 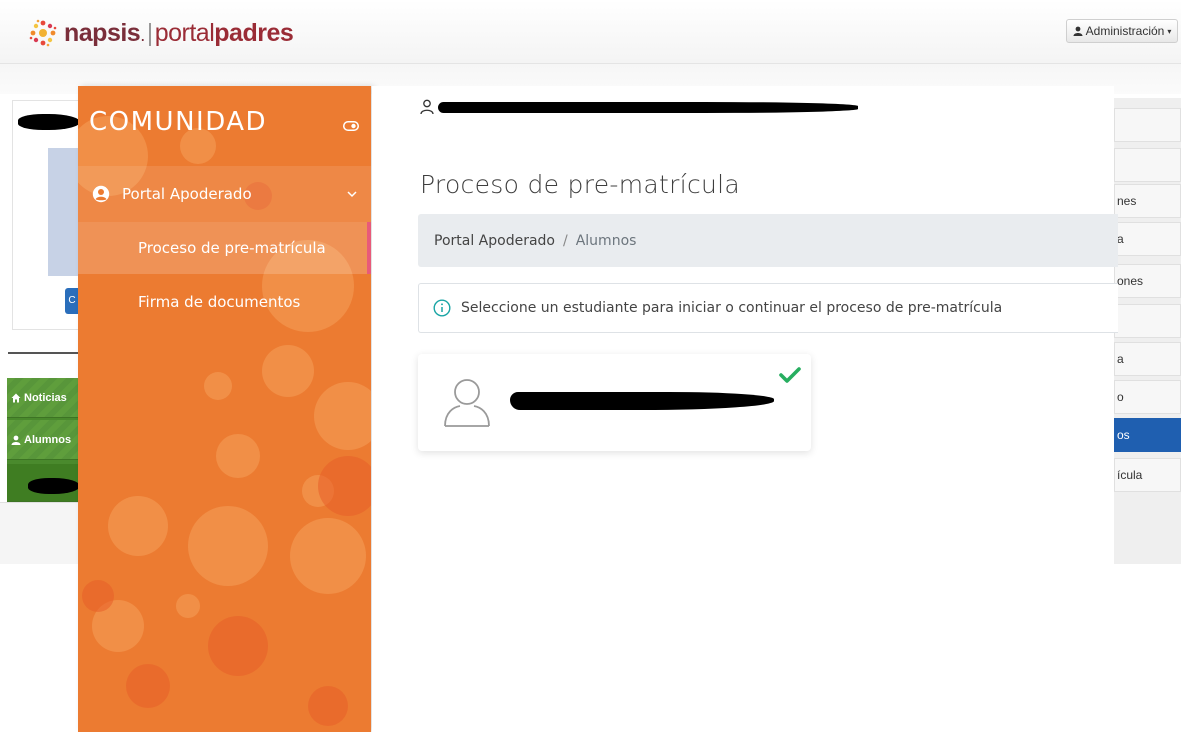 I want to click on background-footer-area, so click(x=40, y=533).